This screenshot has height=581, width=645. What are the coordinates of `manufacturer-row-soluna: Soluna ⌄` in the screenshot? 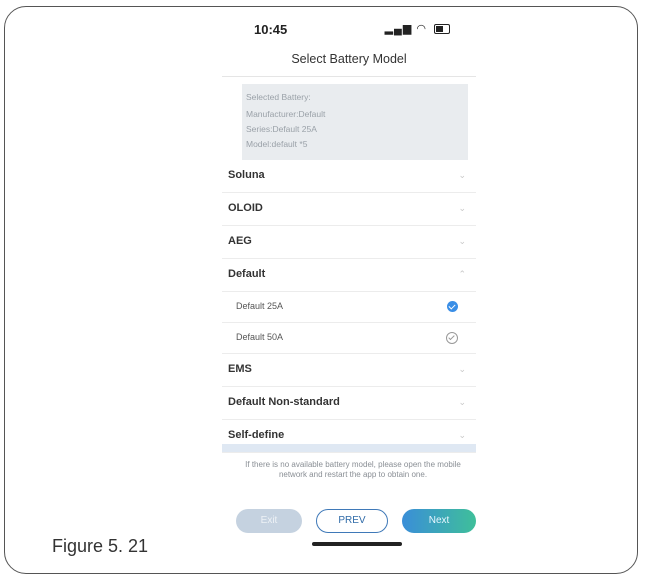 It's located at (349, 176).